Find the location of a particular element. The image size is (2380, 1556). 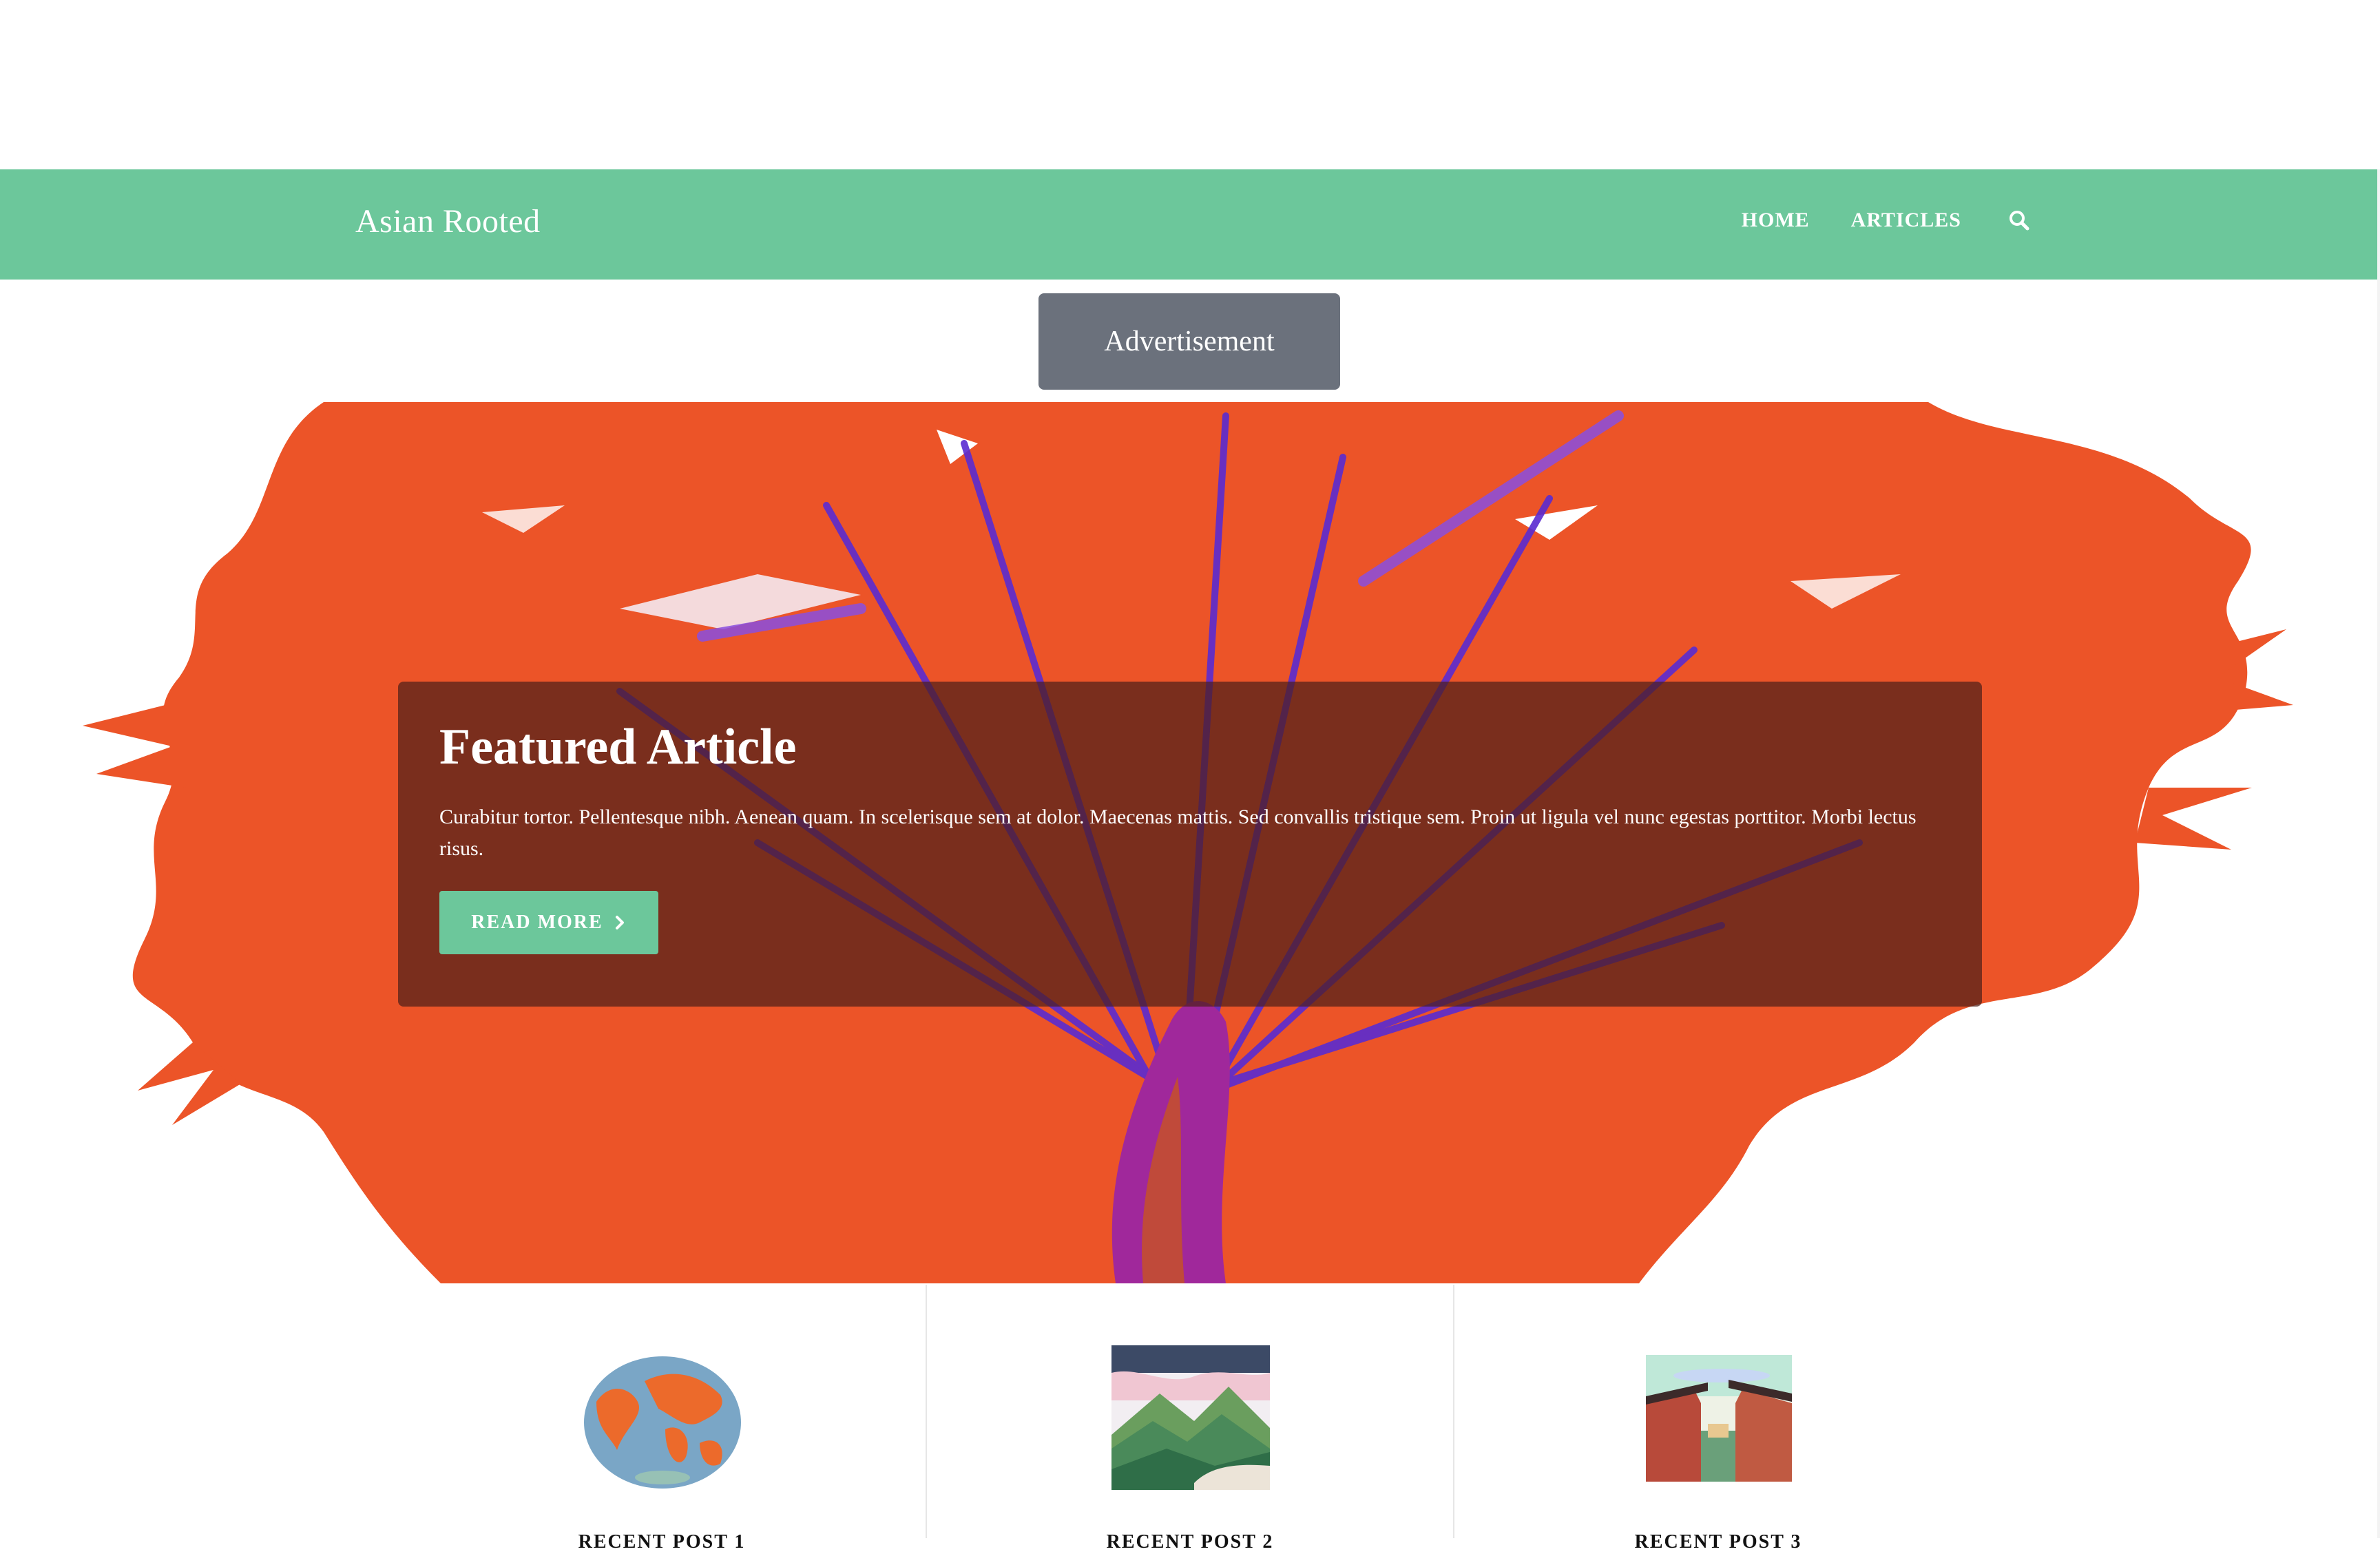

read-more-label: READ MORE is located at coordinates (537, 923).